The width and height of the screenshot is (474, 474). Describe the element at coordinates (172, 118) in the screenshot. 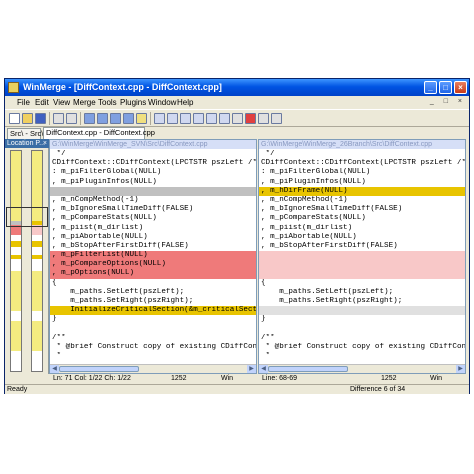

I see `copy-left-icon` at that location.